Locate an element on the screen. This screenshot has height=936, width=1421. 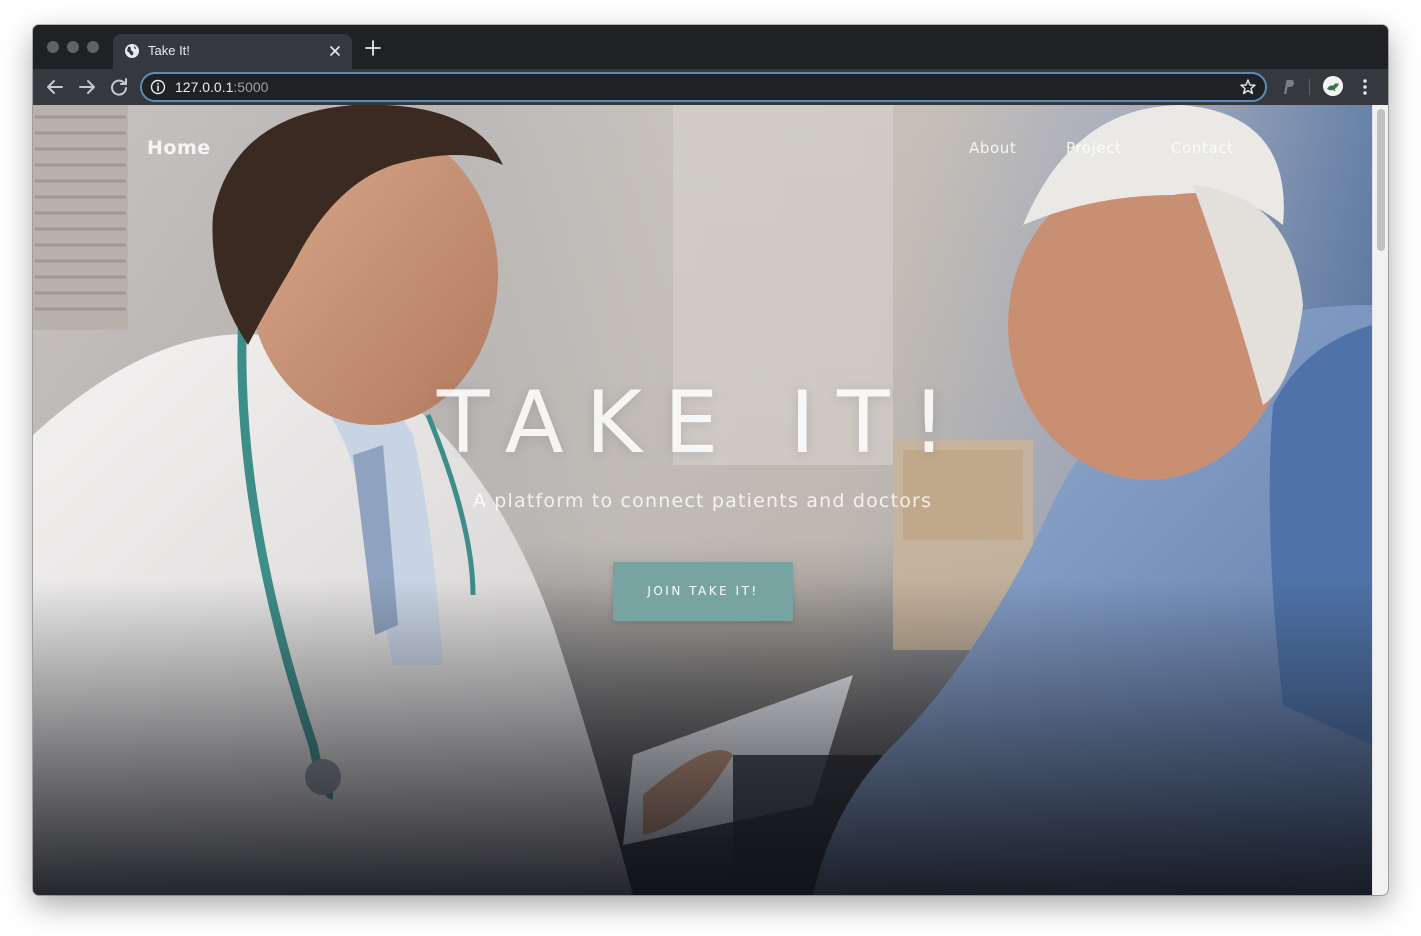
avatar-image is located at coordinates (1333, 86).